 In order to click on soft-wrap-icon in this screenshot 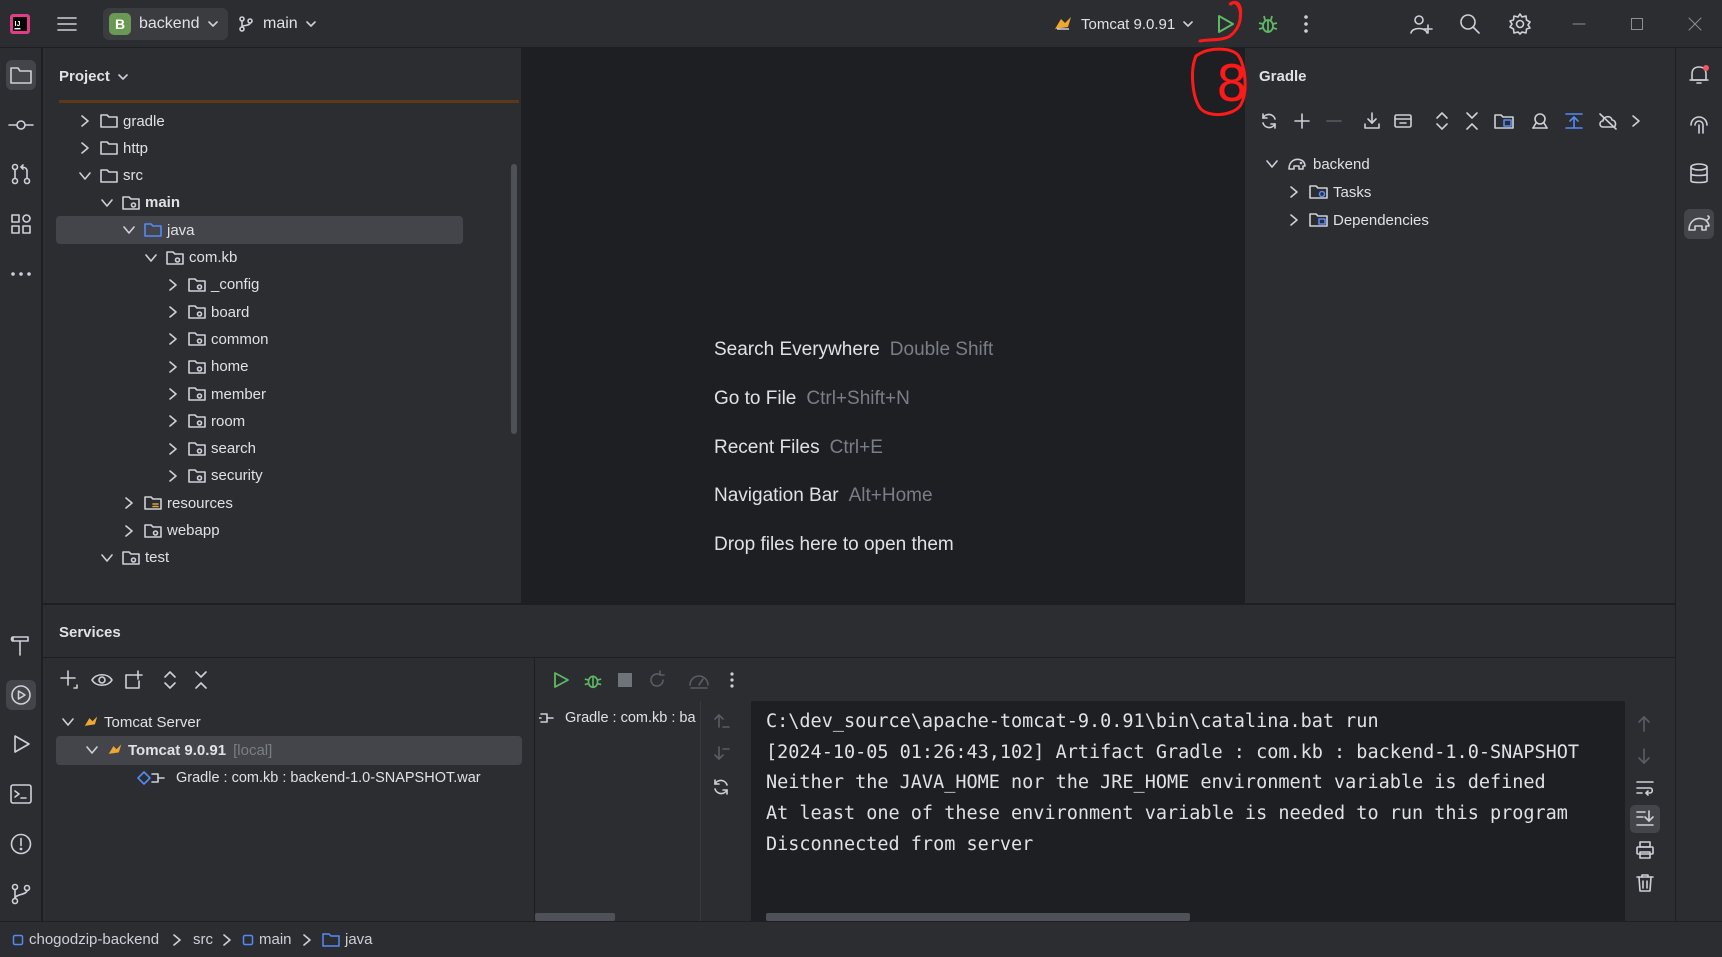, I will do `click(1645, 788)`.